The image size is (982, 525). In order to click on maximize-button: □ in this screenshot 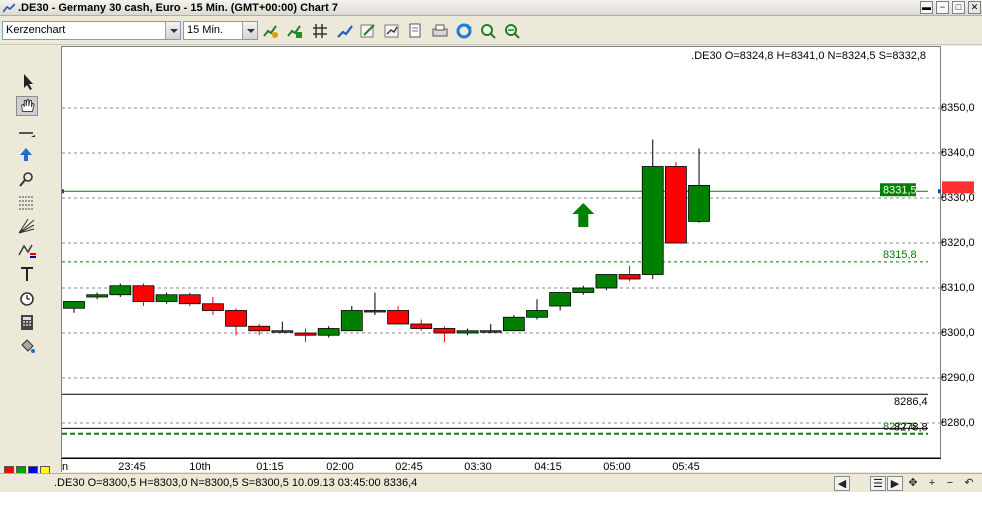, I will do `click(958, 7)`.